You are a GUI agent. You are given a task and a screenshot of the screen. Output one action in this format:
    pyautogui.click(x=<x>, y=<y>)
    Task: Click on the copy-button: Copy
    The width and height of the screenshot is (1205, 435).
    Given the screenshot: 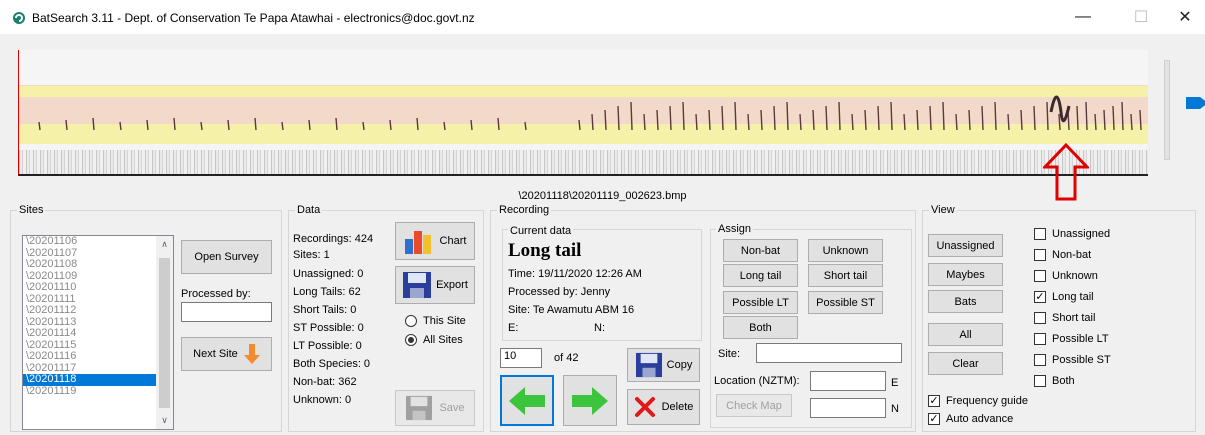 What is the action you would take?
    pyautogui.click(x=663, y=365)
    